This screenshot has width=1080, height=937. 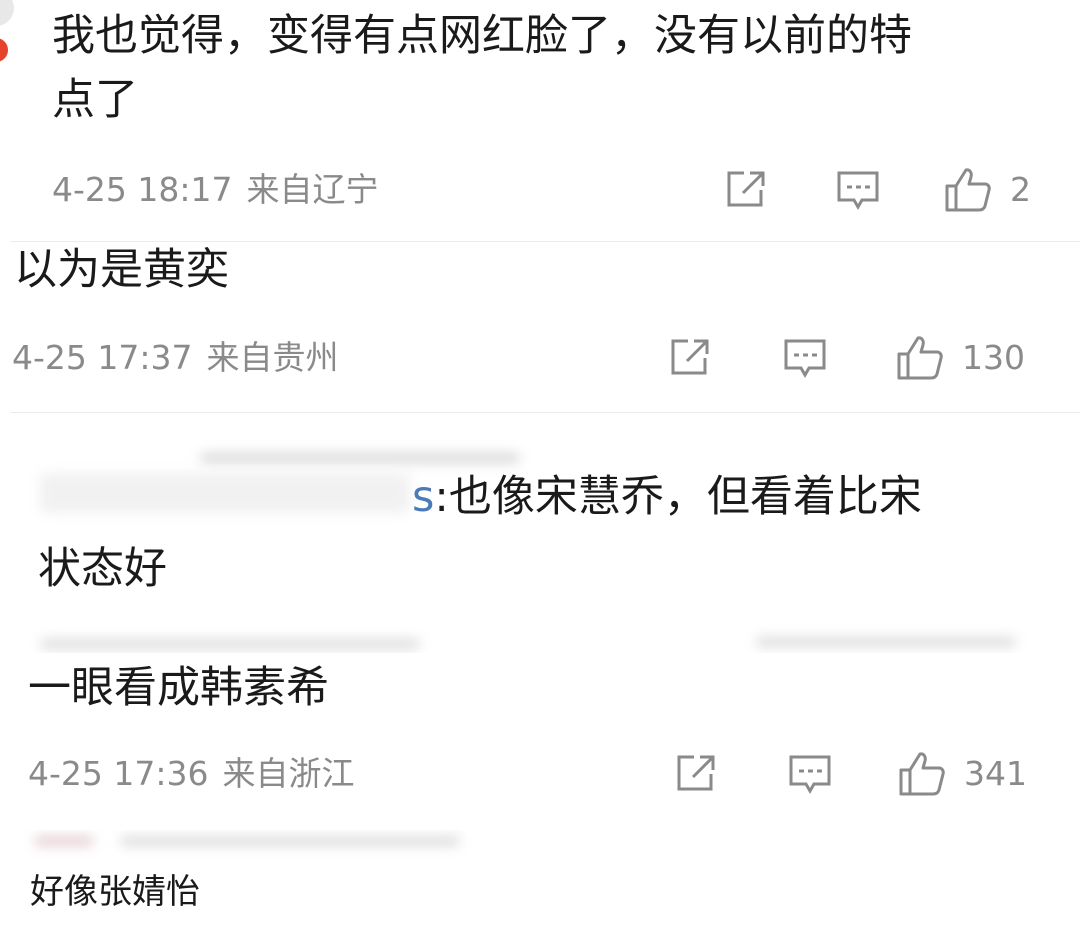 What do you see at coordinates (142, 189) in the screenshot?
I see `comment-date: 4-25 18:17` at bounding box center [142, 189].